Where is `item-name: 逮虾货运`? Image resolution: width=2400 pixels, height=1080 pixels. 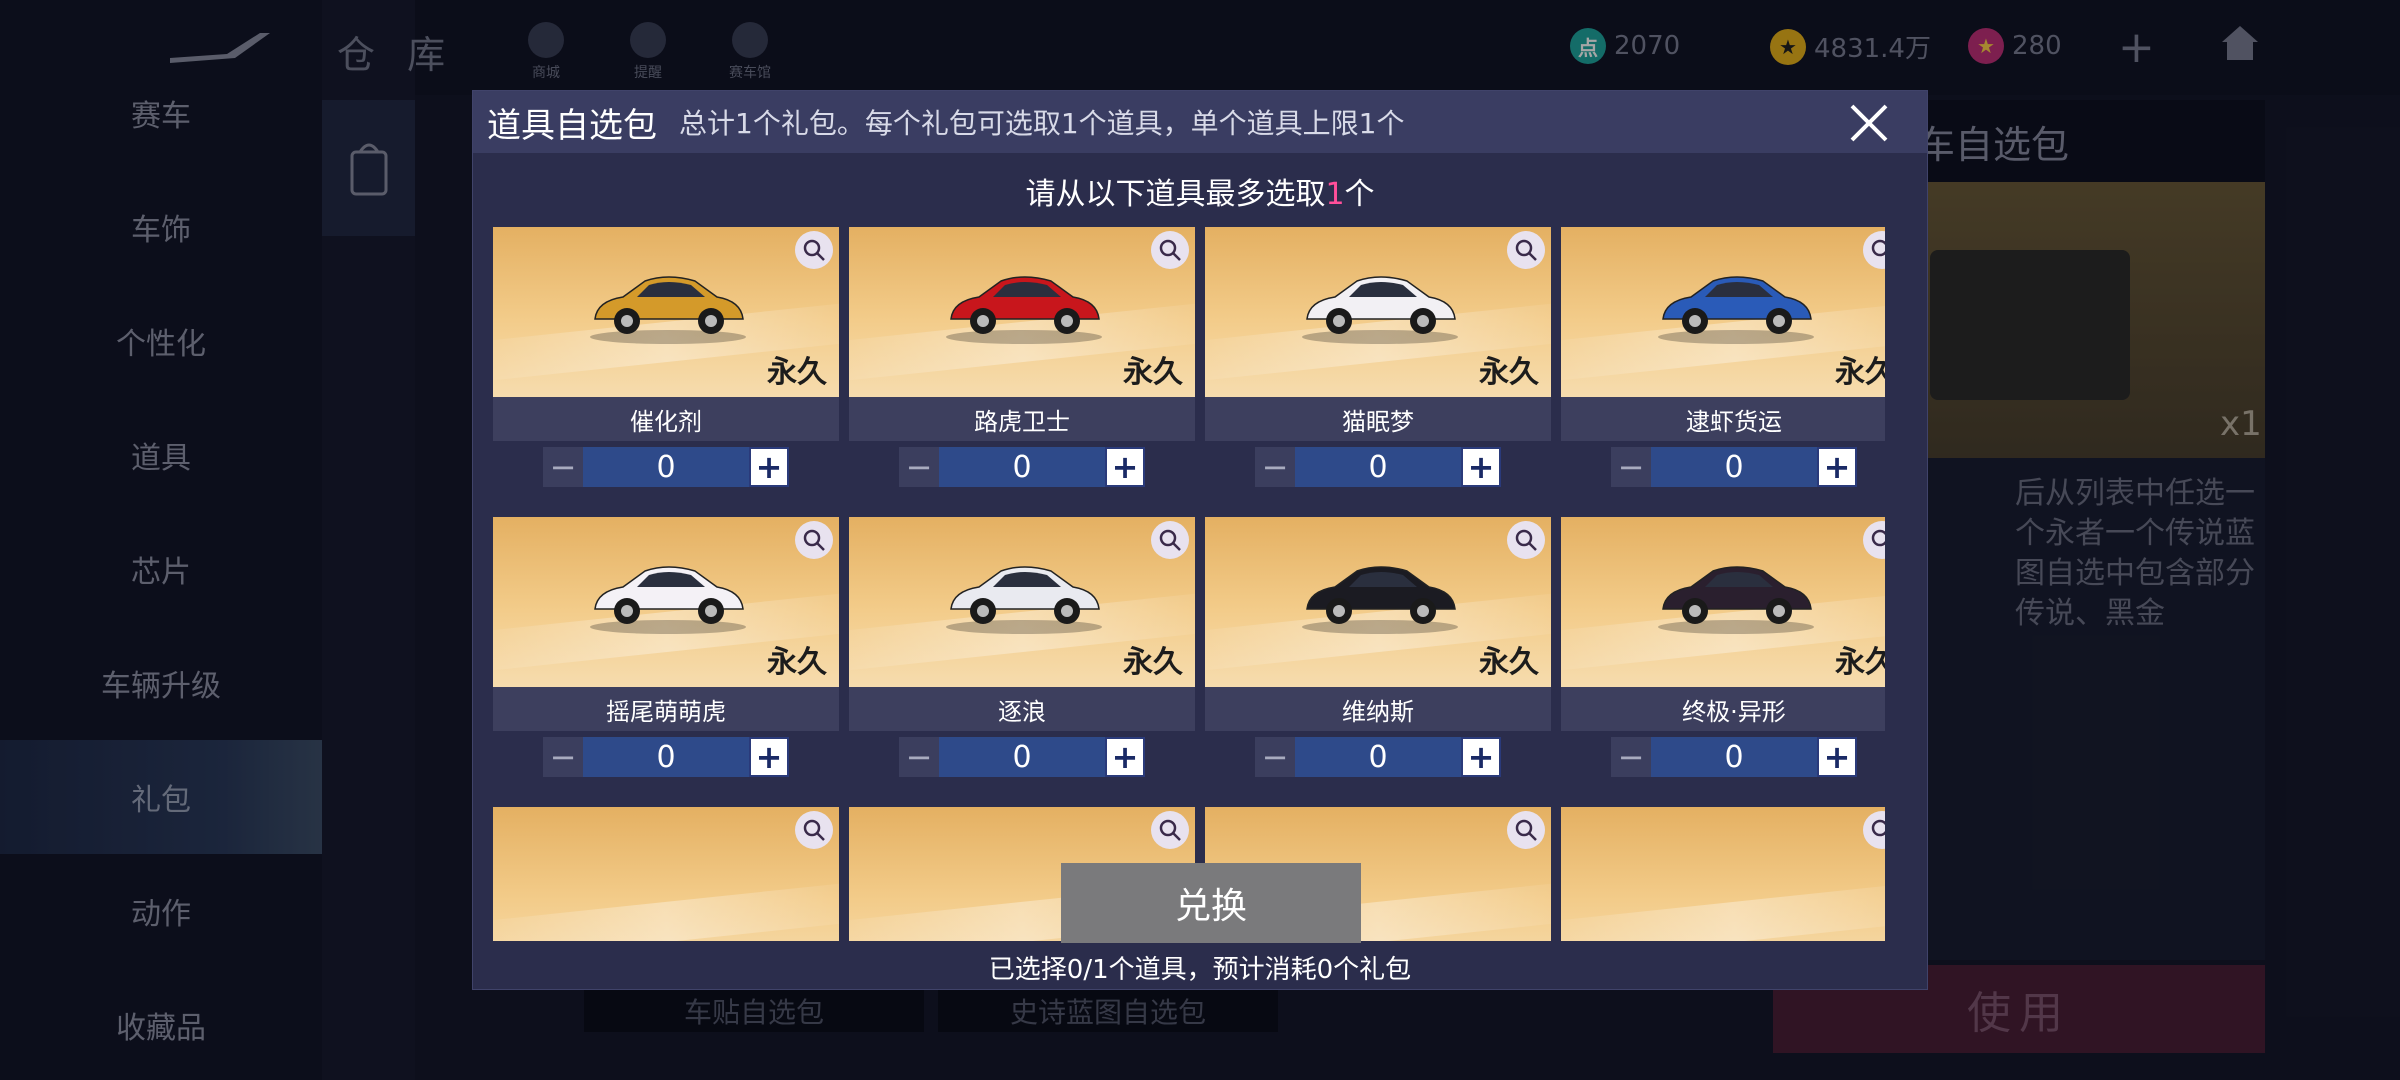 item-name: 逮虾货运 is located at coordinates (1723, 419).